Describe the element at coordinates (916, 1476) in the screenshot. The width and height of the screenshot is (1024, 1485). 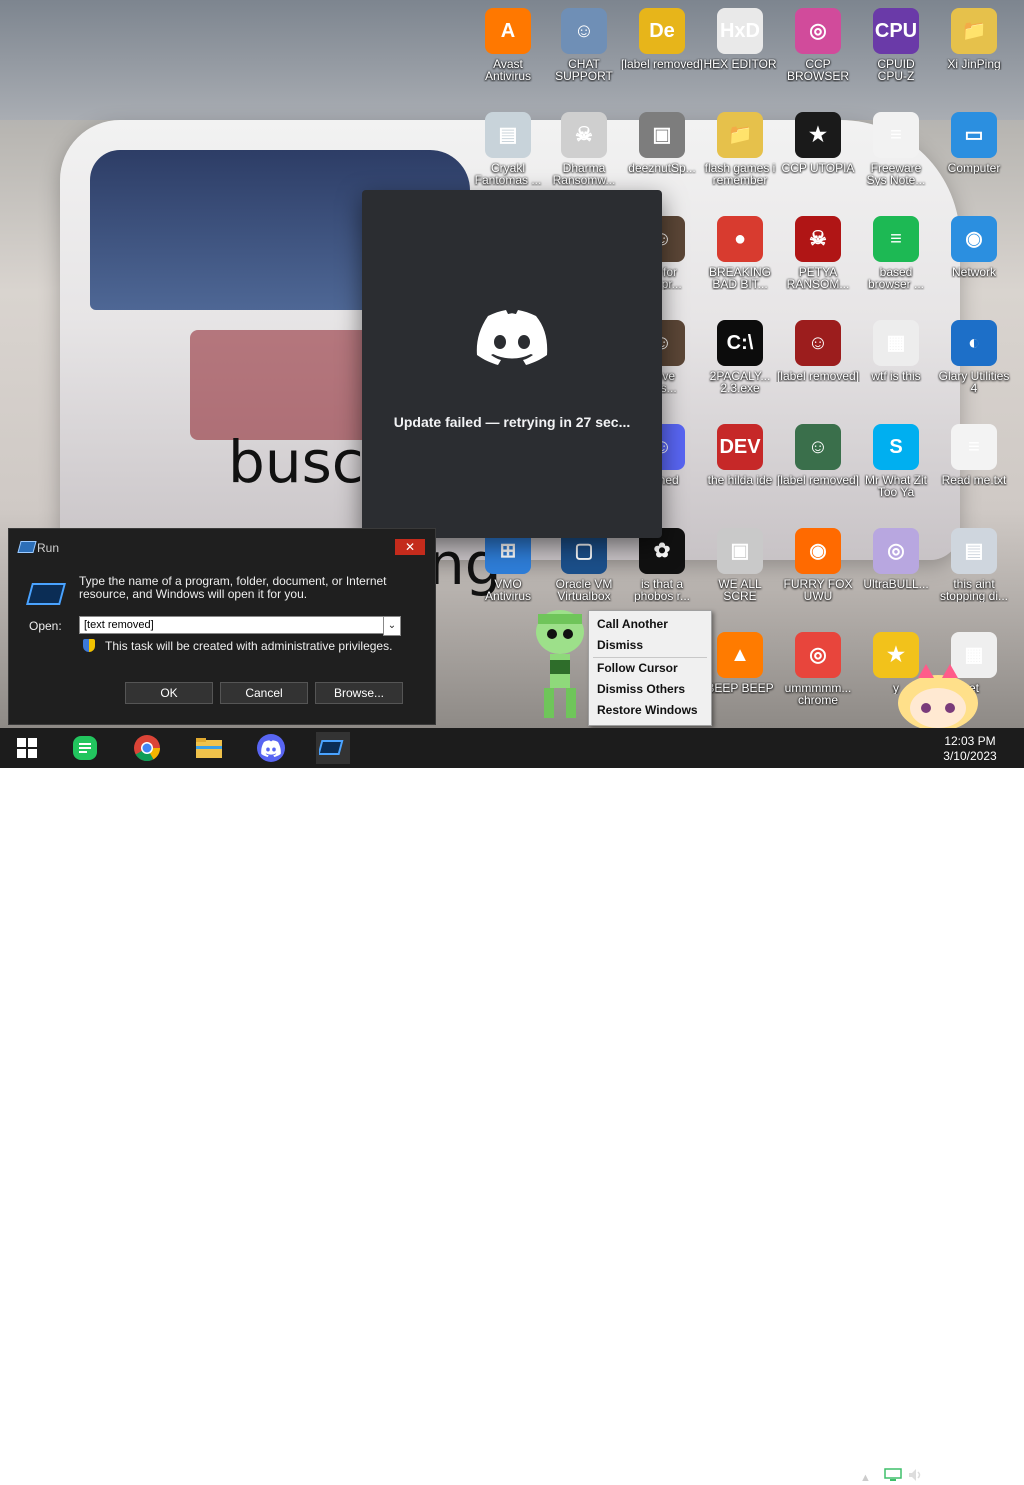
I see `volume-icon` at that location.